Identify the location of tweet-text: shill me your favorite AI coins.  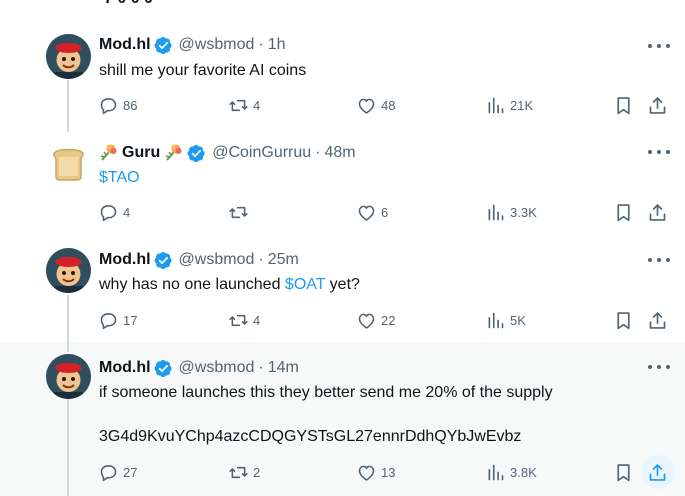
(203, 70).